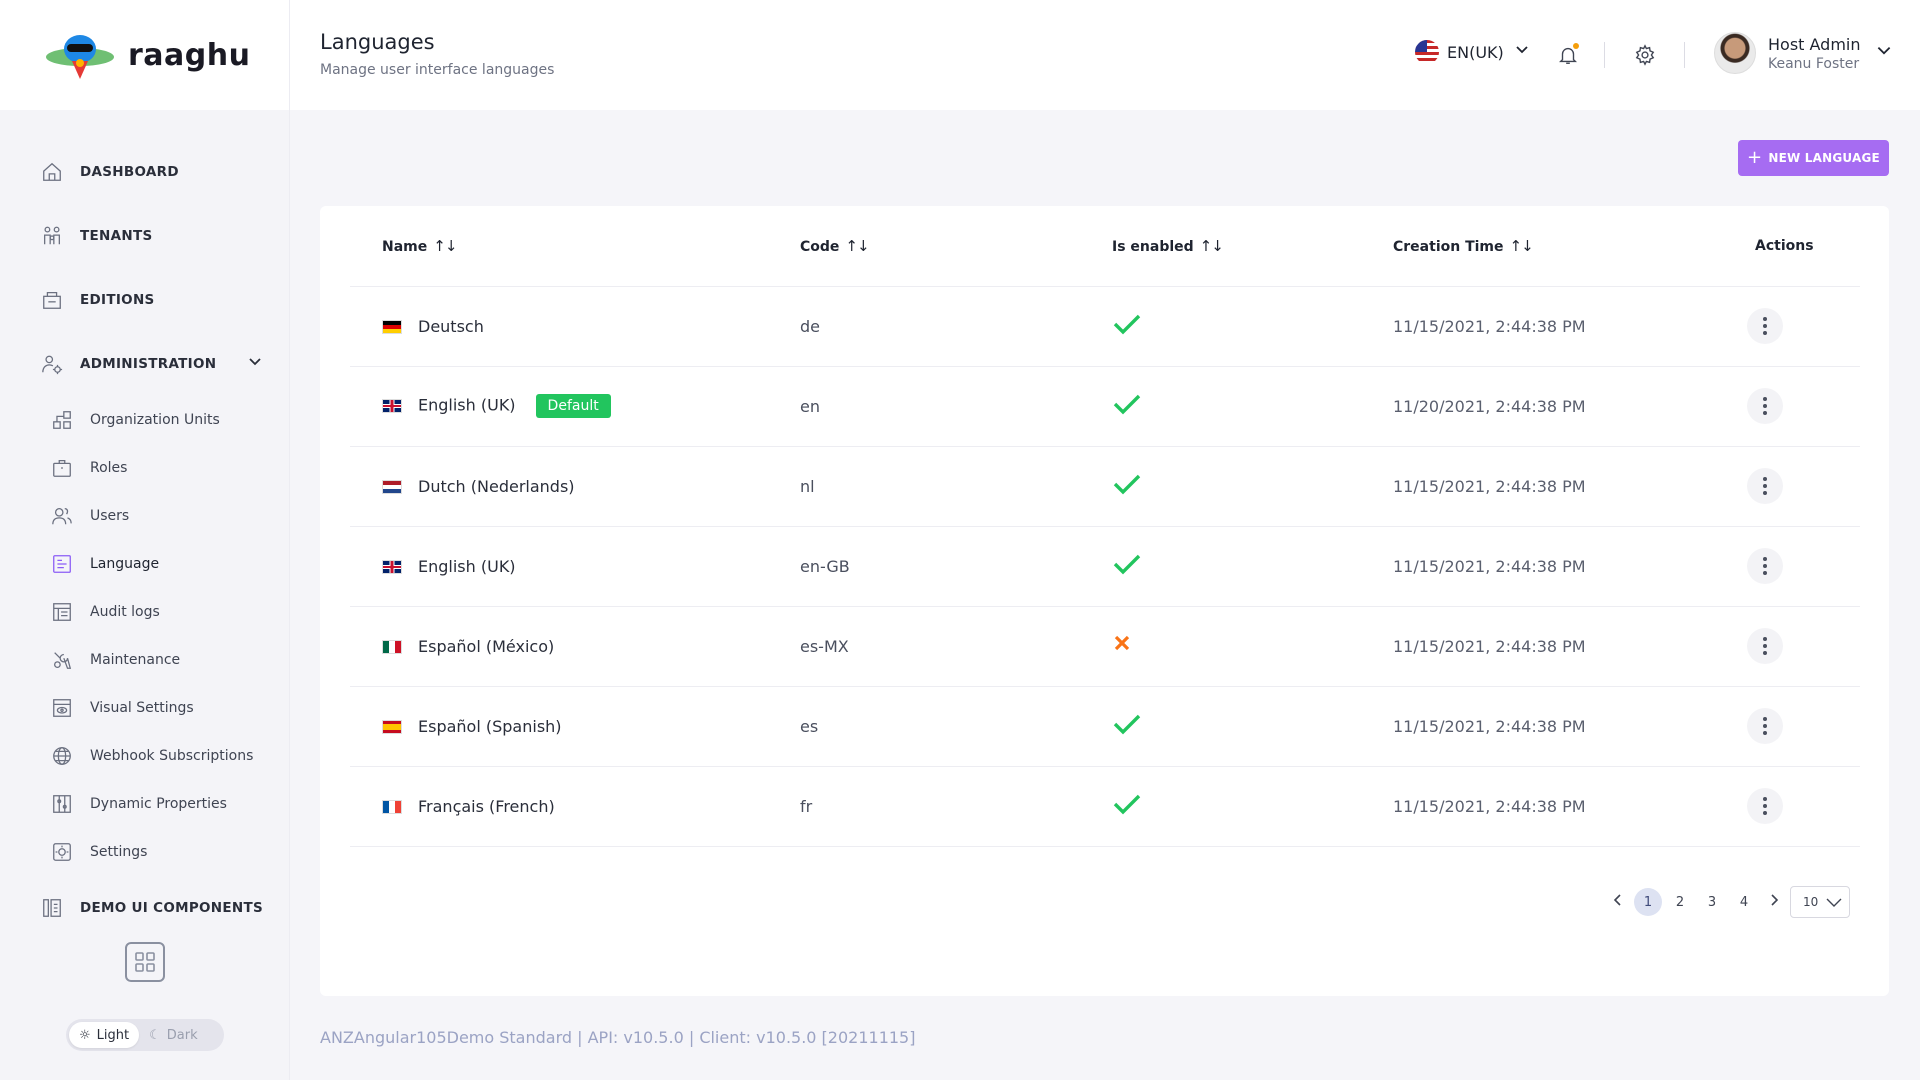  Describe the element at coordinates (496, 486) in the screenshot. I see `language-name: Dutch (Nederlands)` at that location.